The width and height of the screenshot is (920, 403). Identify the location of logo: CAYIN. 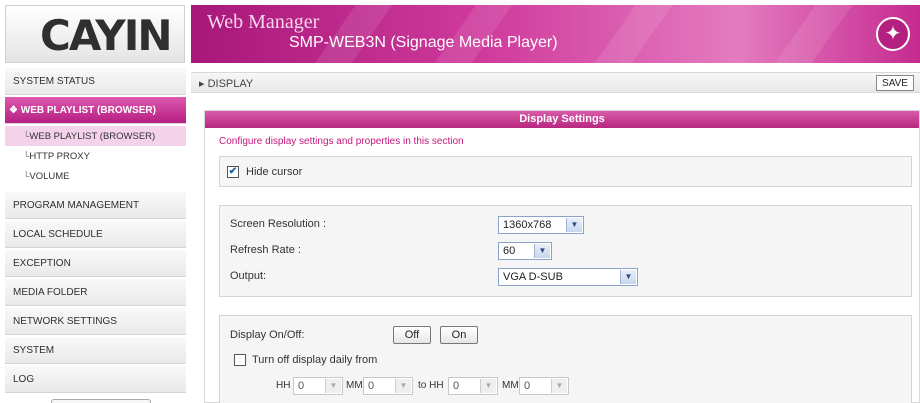
(95, 34).